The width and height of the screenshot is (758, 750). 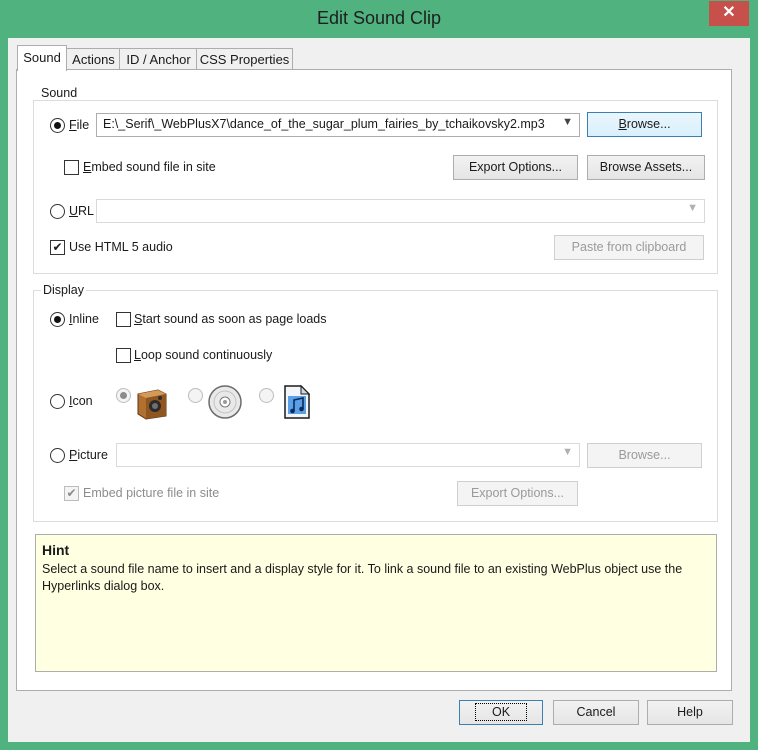 What do you see at coordinates (153, 402) in the screenshot?
I see `speaker-icon` at bounding box center [153, 402].